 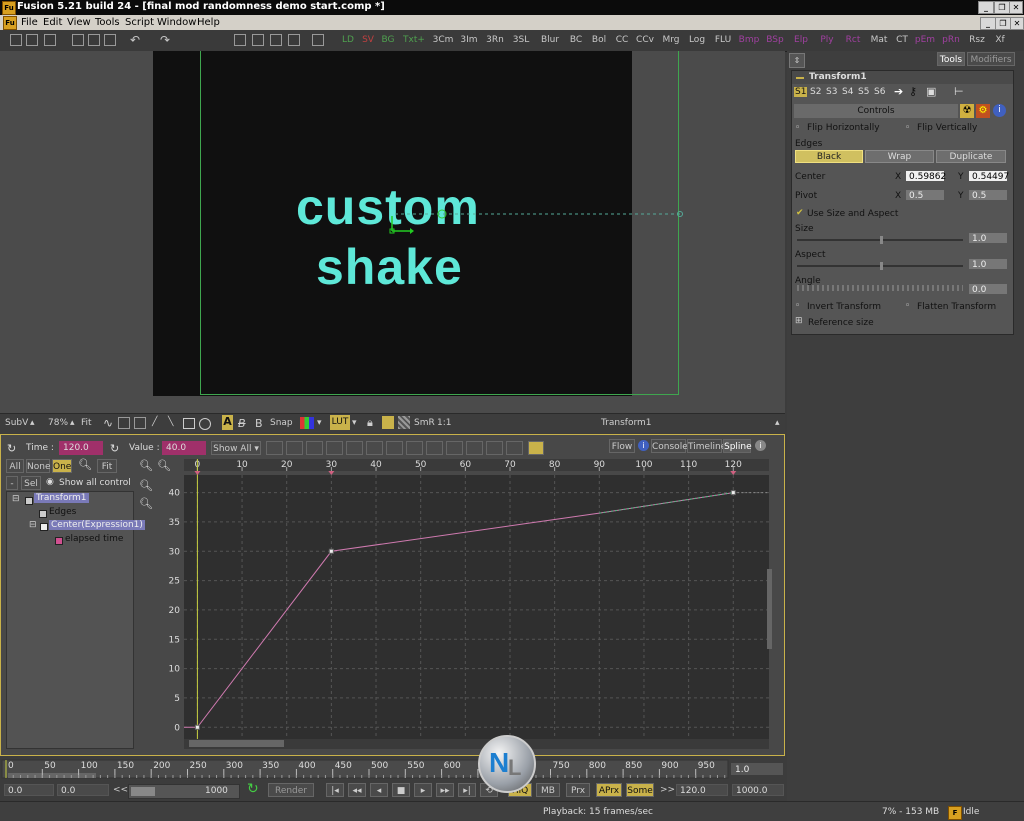 I want to click on tab-spline: Spline, so click(x=737, y=446).